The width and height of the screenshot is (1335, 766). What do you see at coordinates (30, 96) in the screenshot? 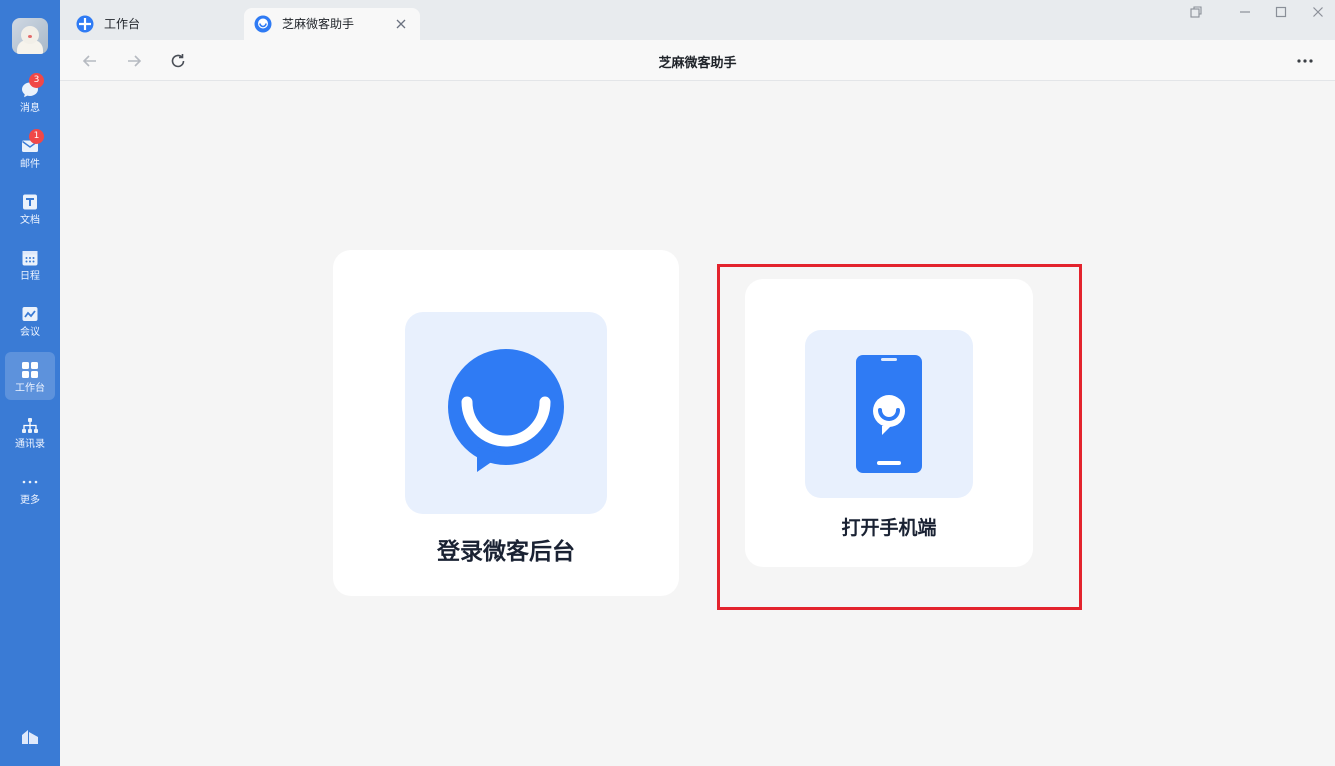
I see `sidebar-item-messages: 3 消息` at bounding box center [30, 96].